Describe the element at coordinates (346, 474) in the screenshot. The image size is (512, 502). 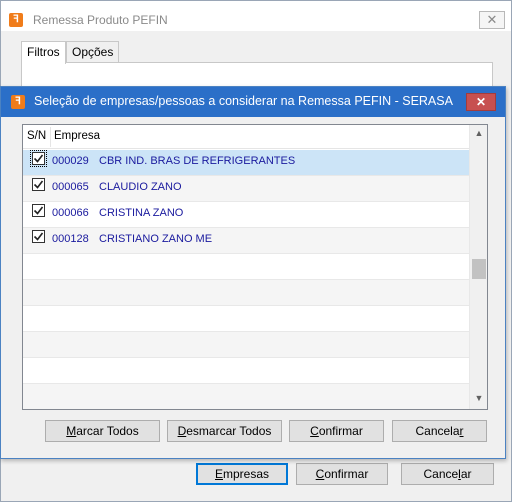
I see `back-confirmar-label: onfirmar` at that location.